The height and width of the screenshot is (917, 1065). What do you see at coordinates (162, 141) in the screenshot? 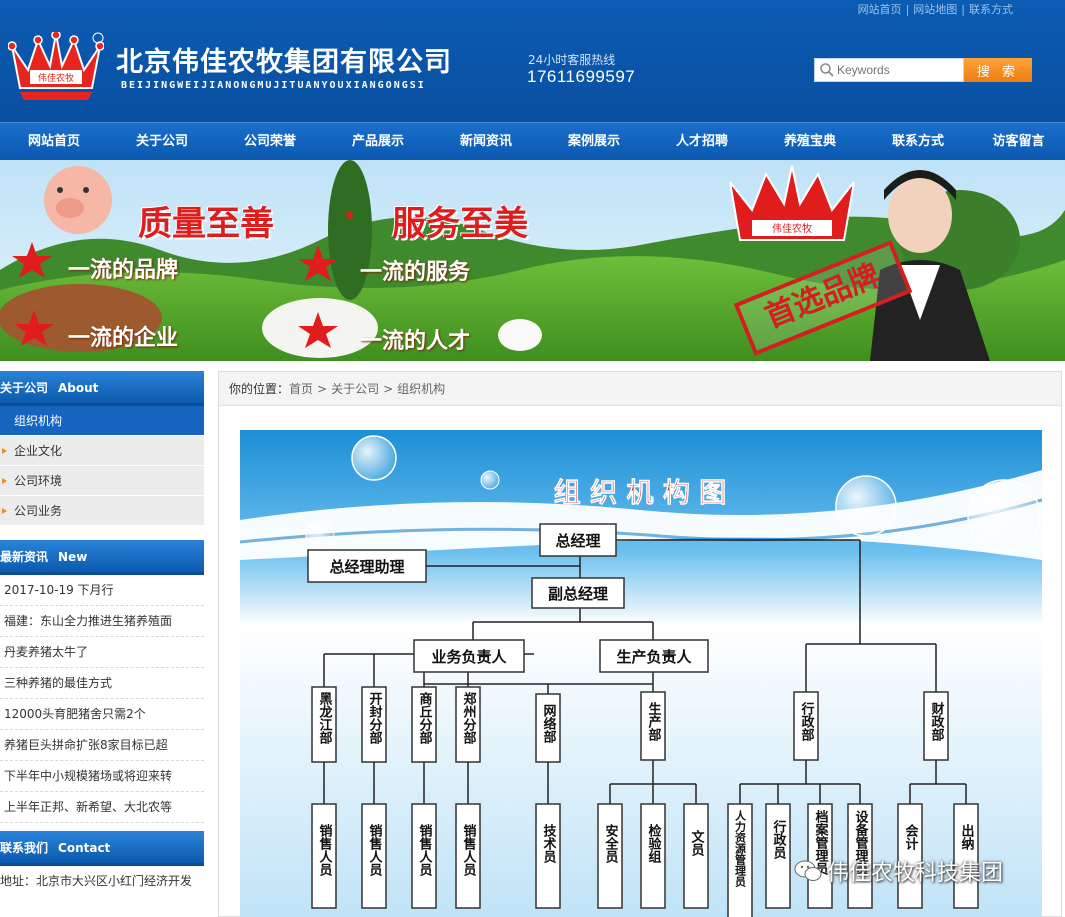
I see `nav-about: 关于公司` at bounding box center [162, 141].